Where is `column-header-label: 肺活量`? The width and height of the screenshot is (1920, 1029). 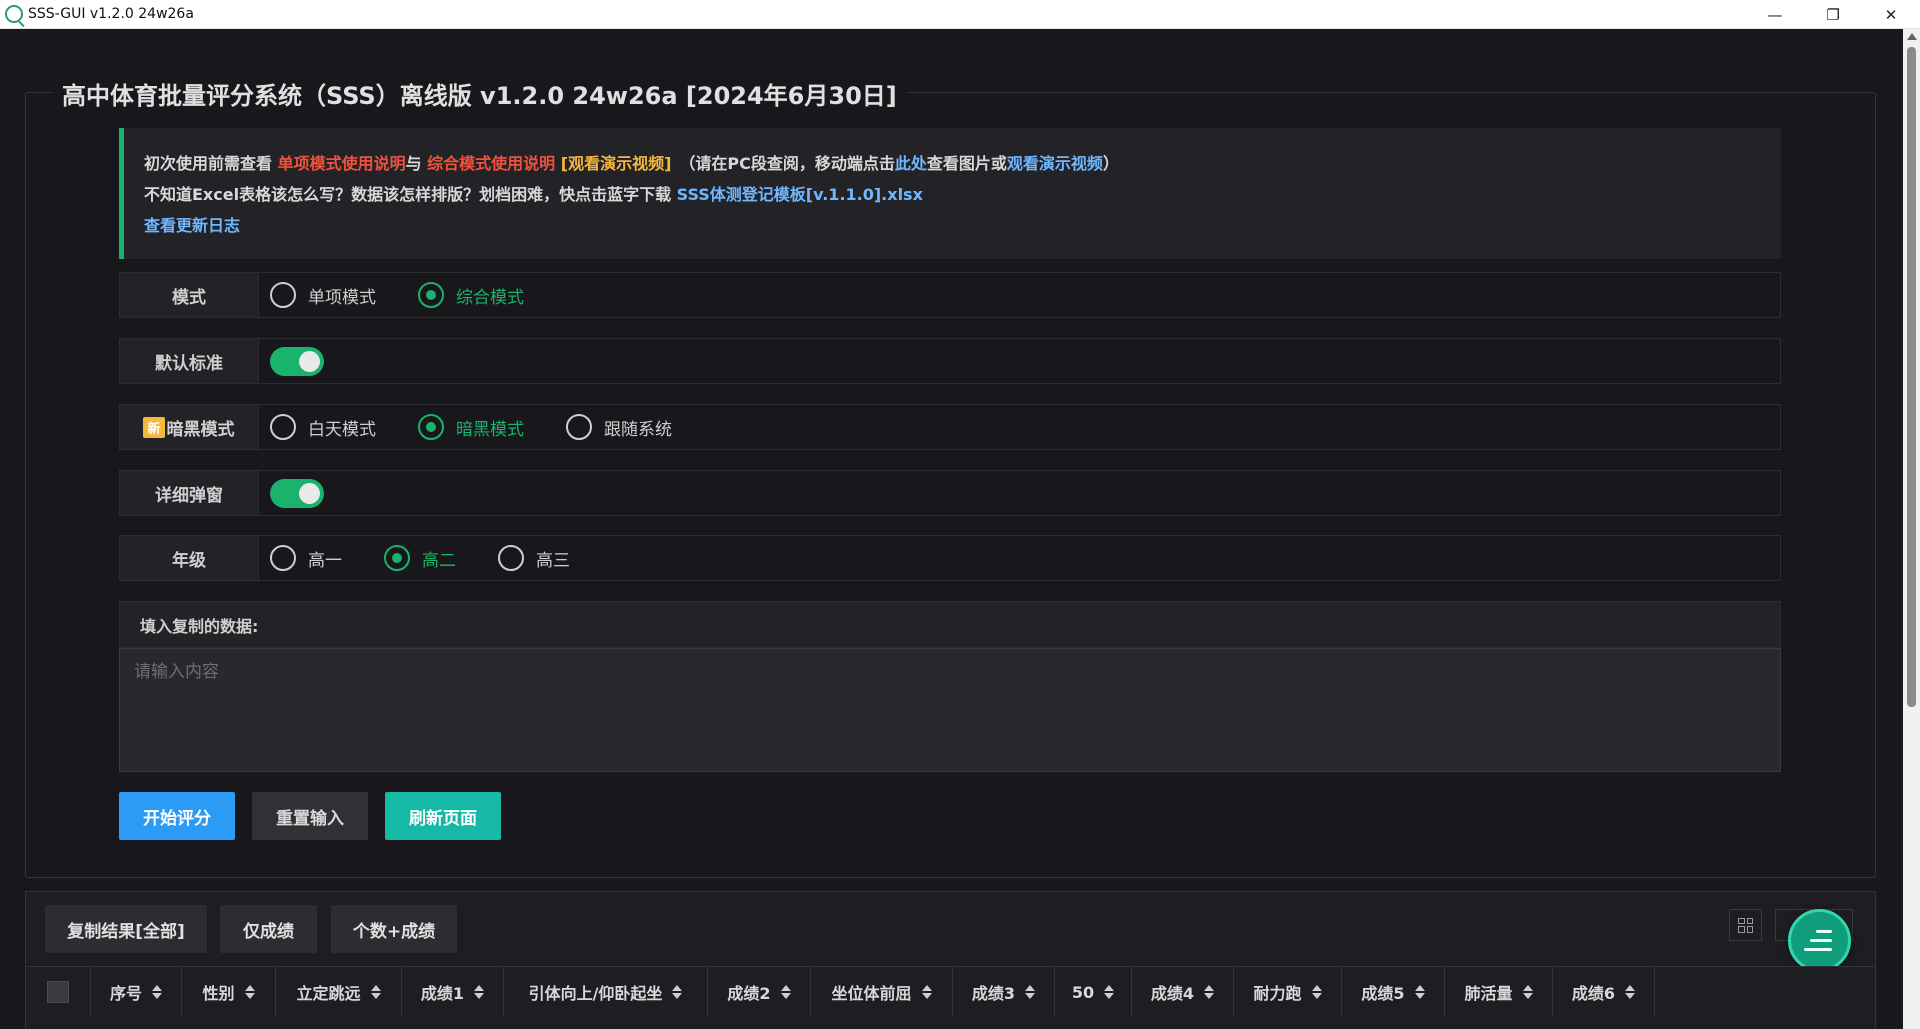
column-header-label: 肺活量 is located at coordinates (1488, 993).